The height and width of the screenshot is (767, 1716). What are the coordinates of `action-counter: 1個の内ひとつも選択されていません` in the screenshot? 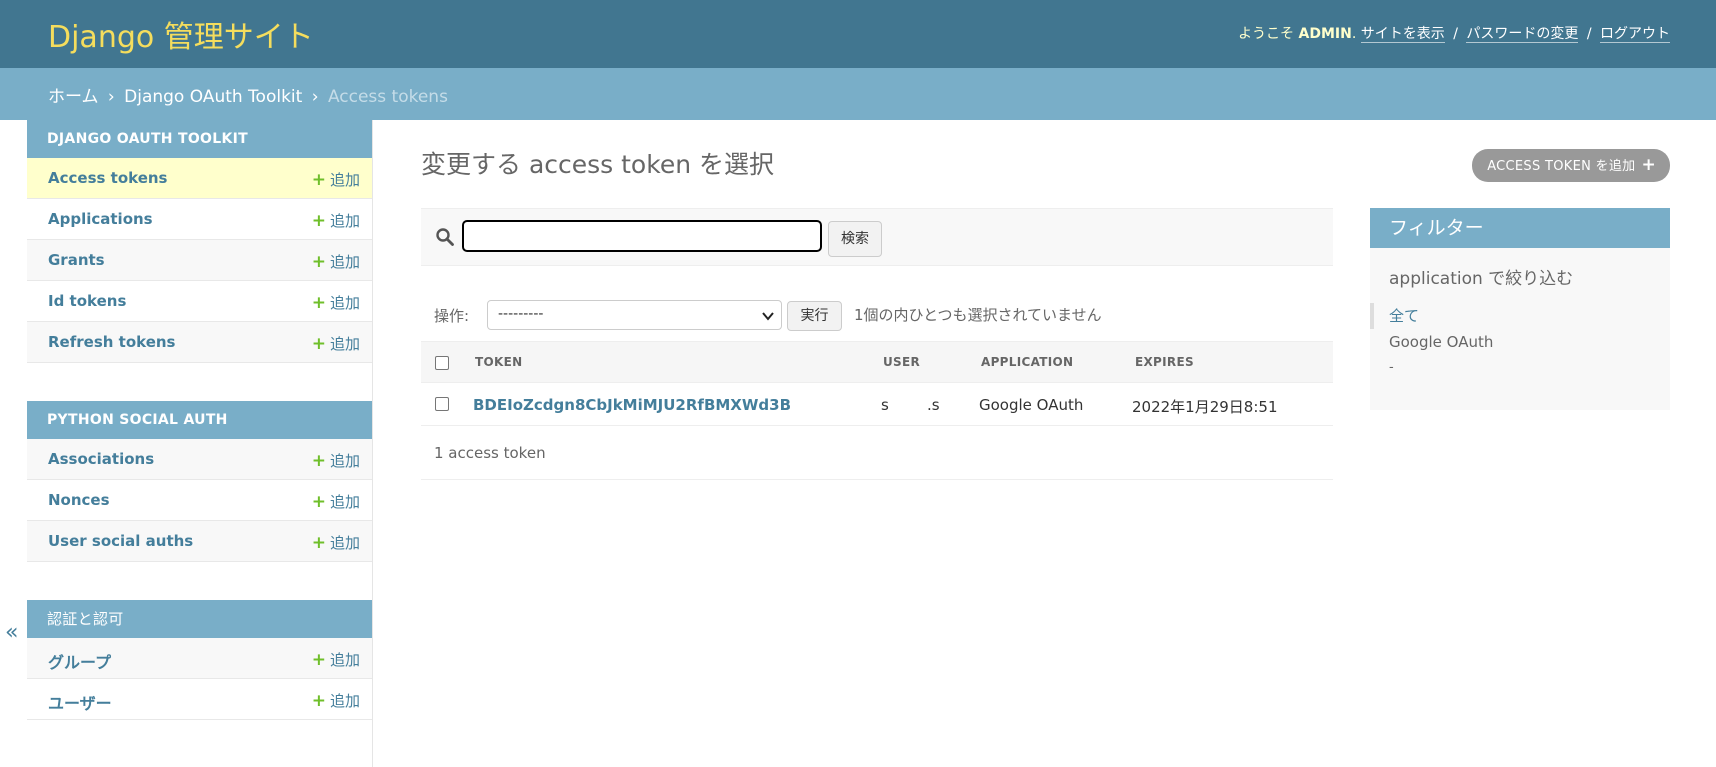 It's located at (978, 315).